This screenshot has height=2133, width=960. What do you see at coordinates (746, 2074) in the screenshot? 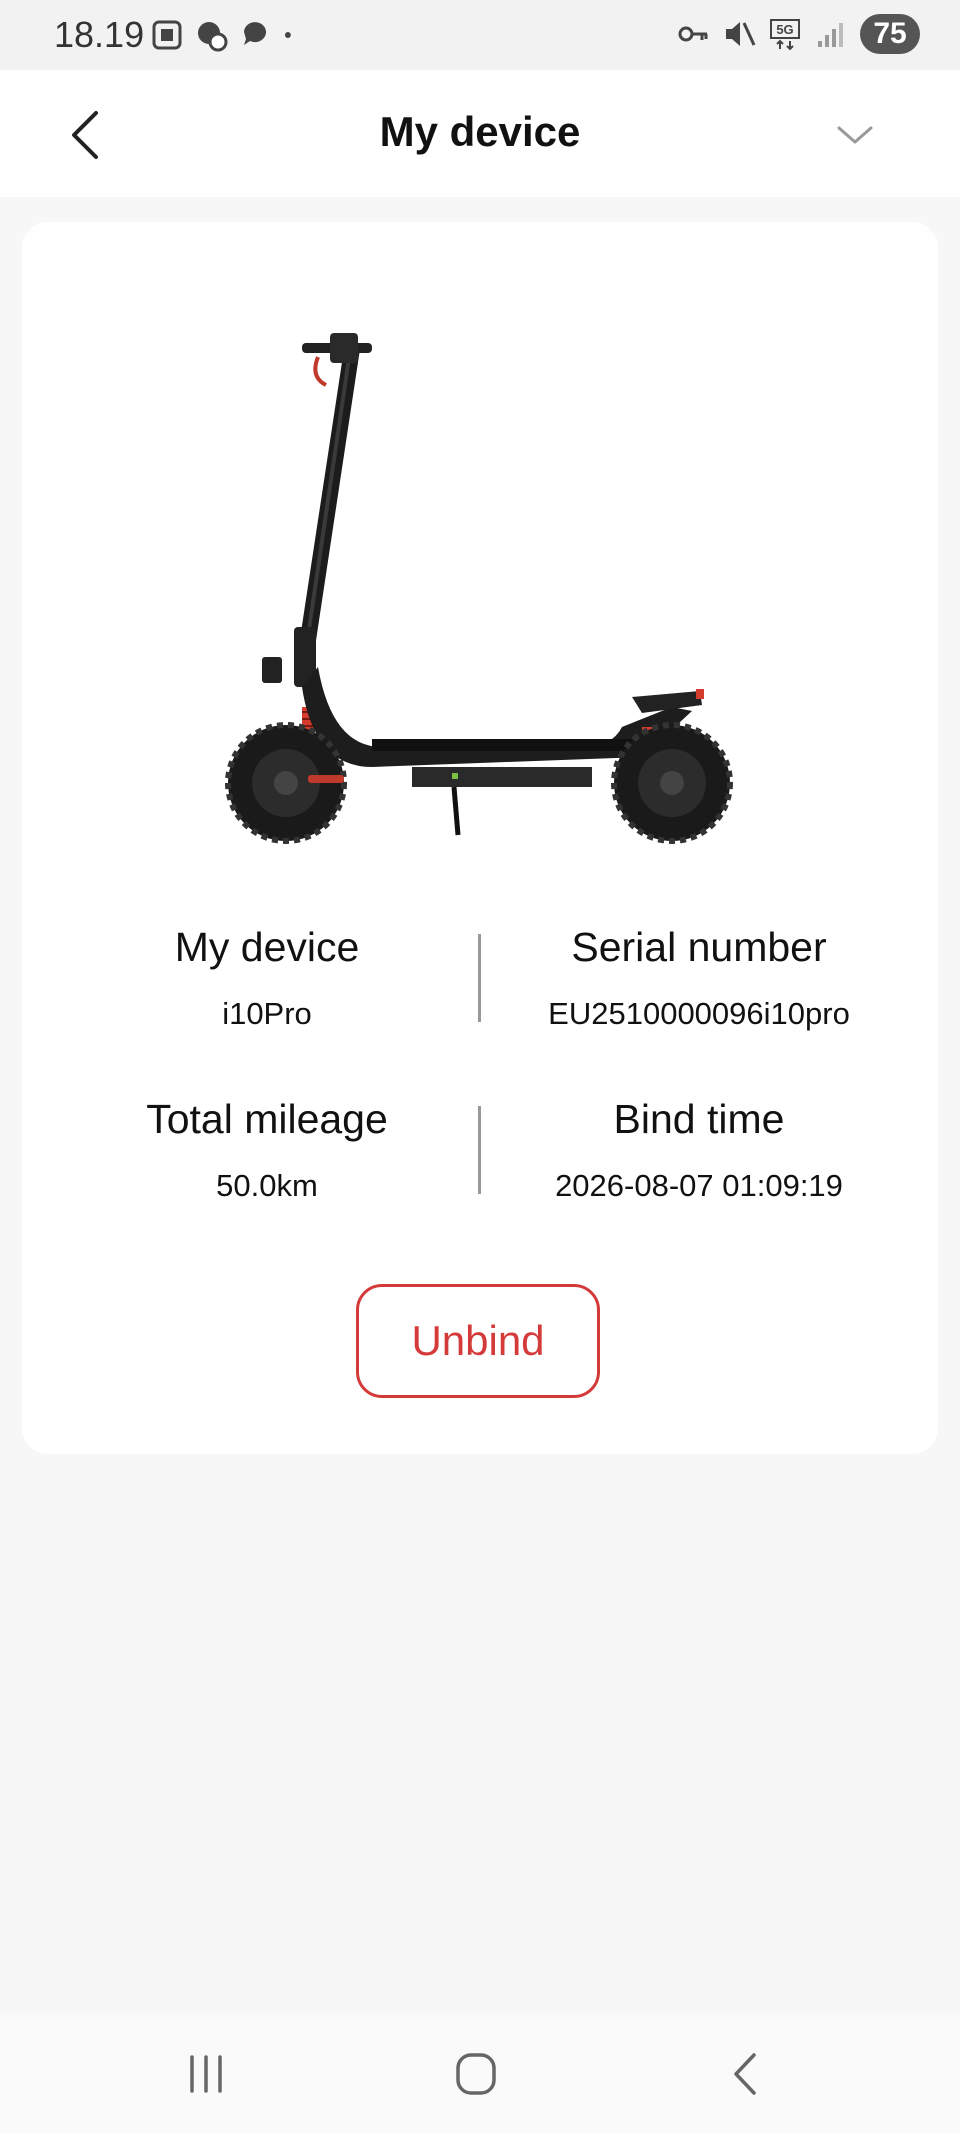
I see `back-icon` at bounding box center [746, 2074].